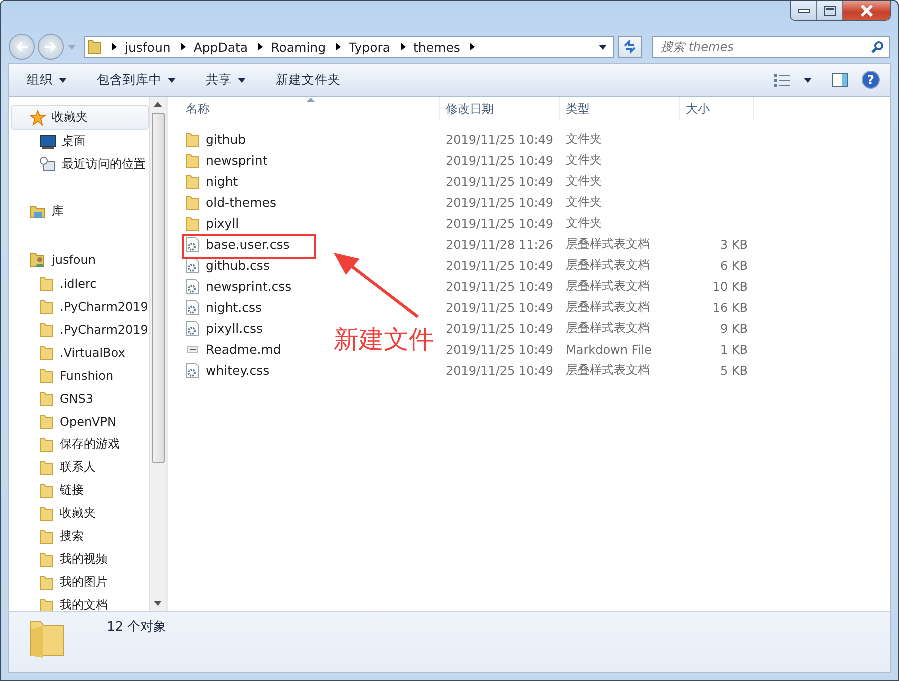 Image resolution: width=899 pixels, height=681 pixels. Describe the element at coordinates (222, 181) in the screenshot. I see `file-name: night` at that location.